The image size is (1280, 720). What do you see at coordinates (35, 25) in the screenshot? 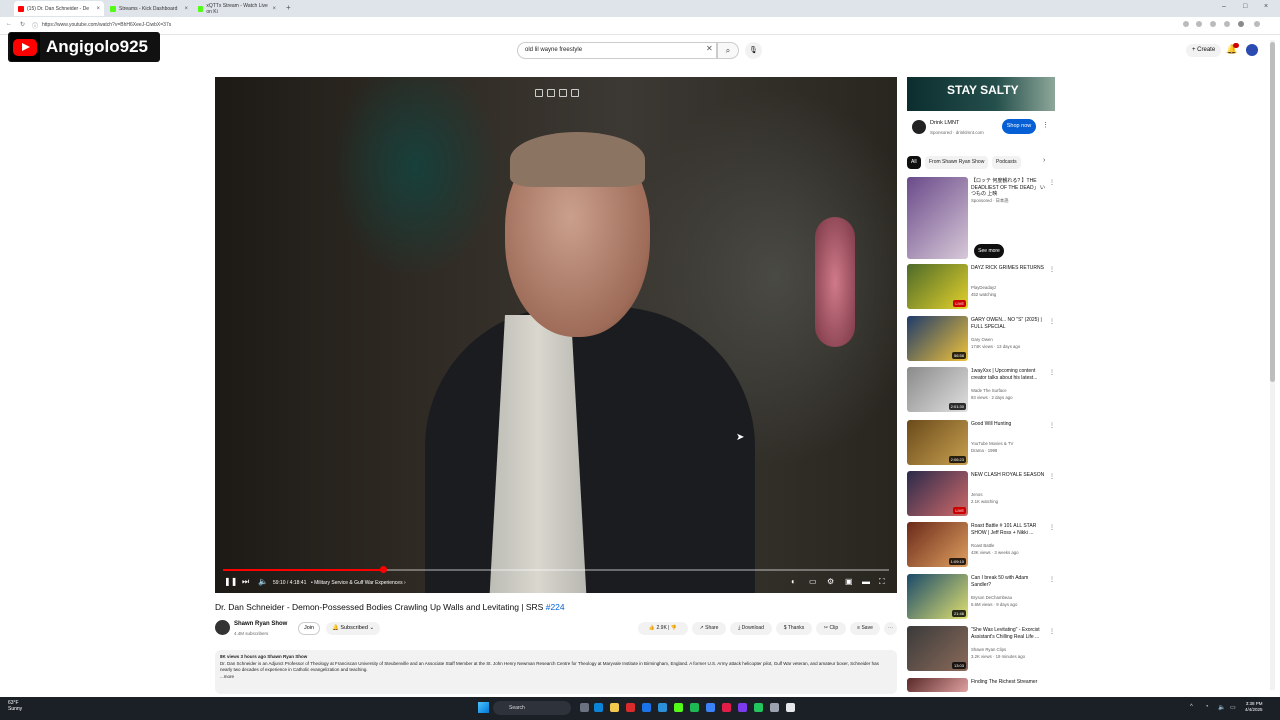
I see `site-info-icon: ⓘ` at bounding box center [35, 25].